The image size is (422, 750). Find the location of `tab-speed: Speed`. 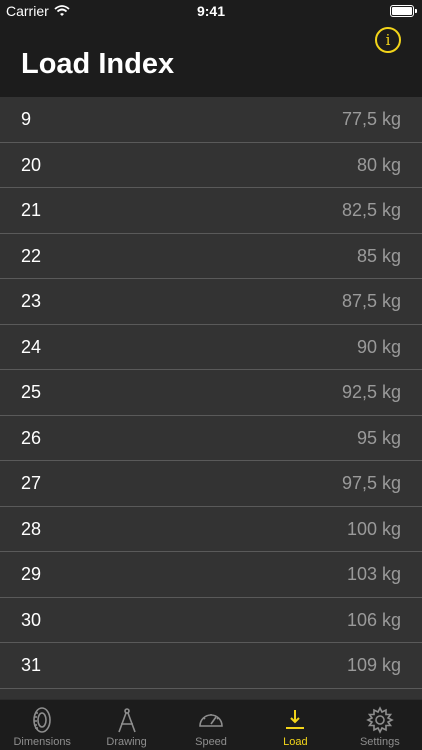

tab-speed: Speed is located at coordinates (211, 725).